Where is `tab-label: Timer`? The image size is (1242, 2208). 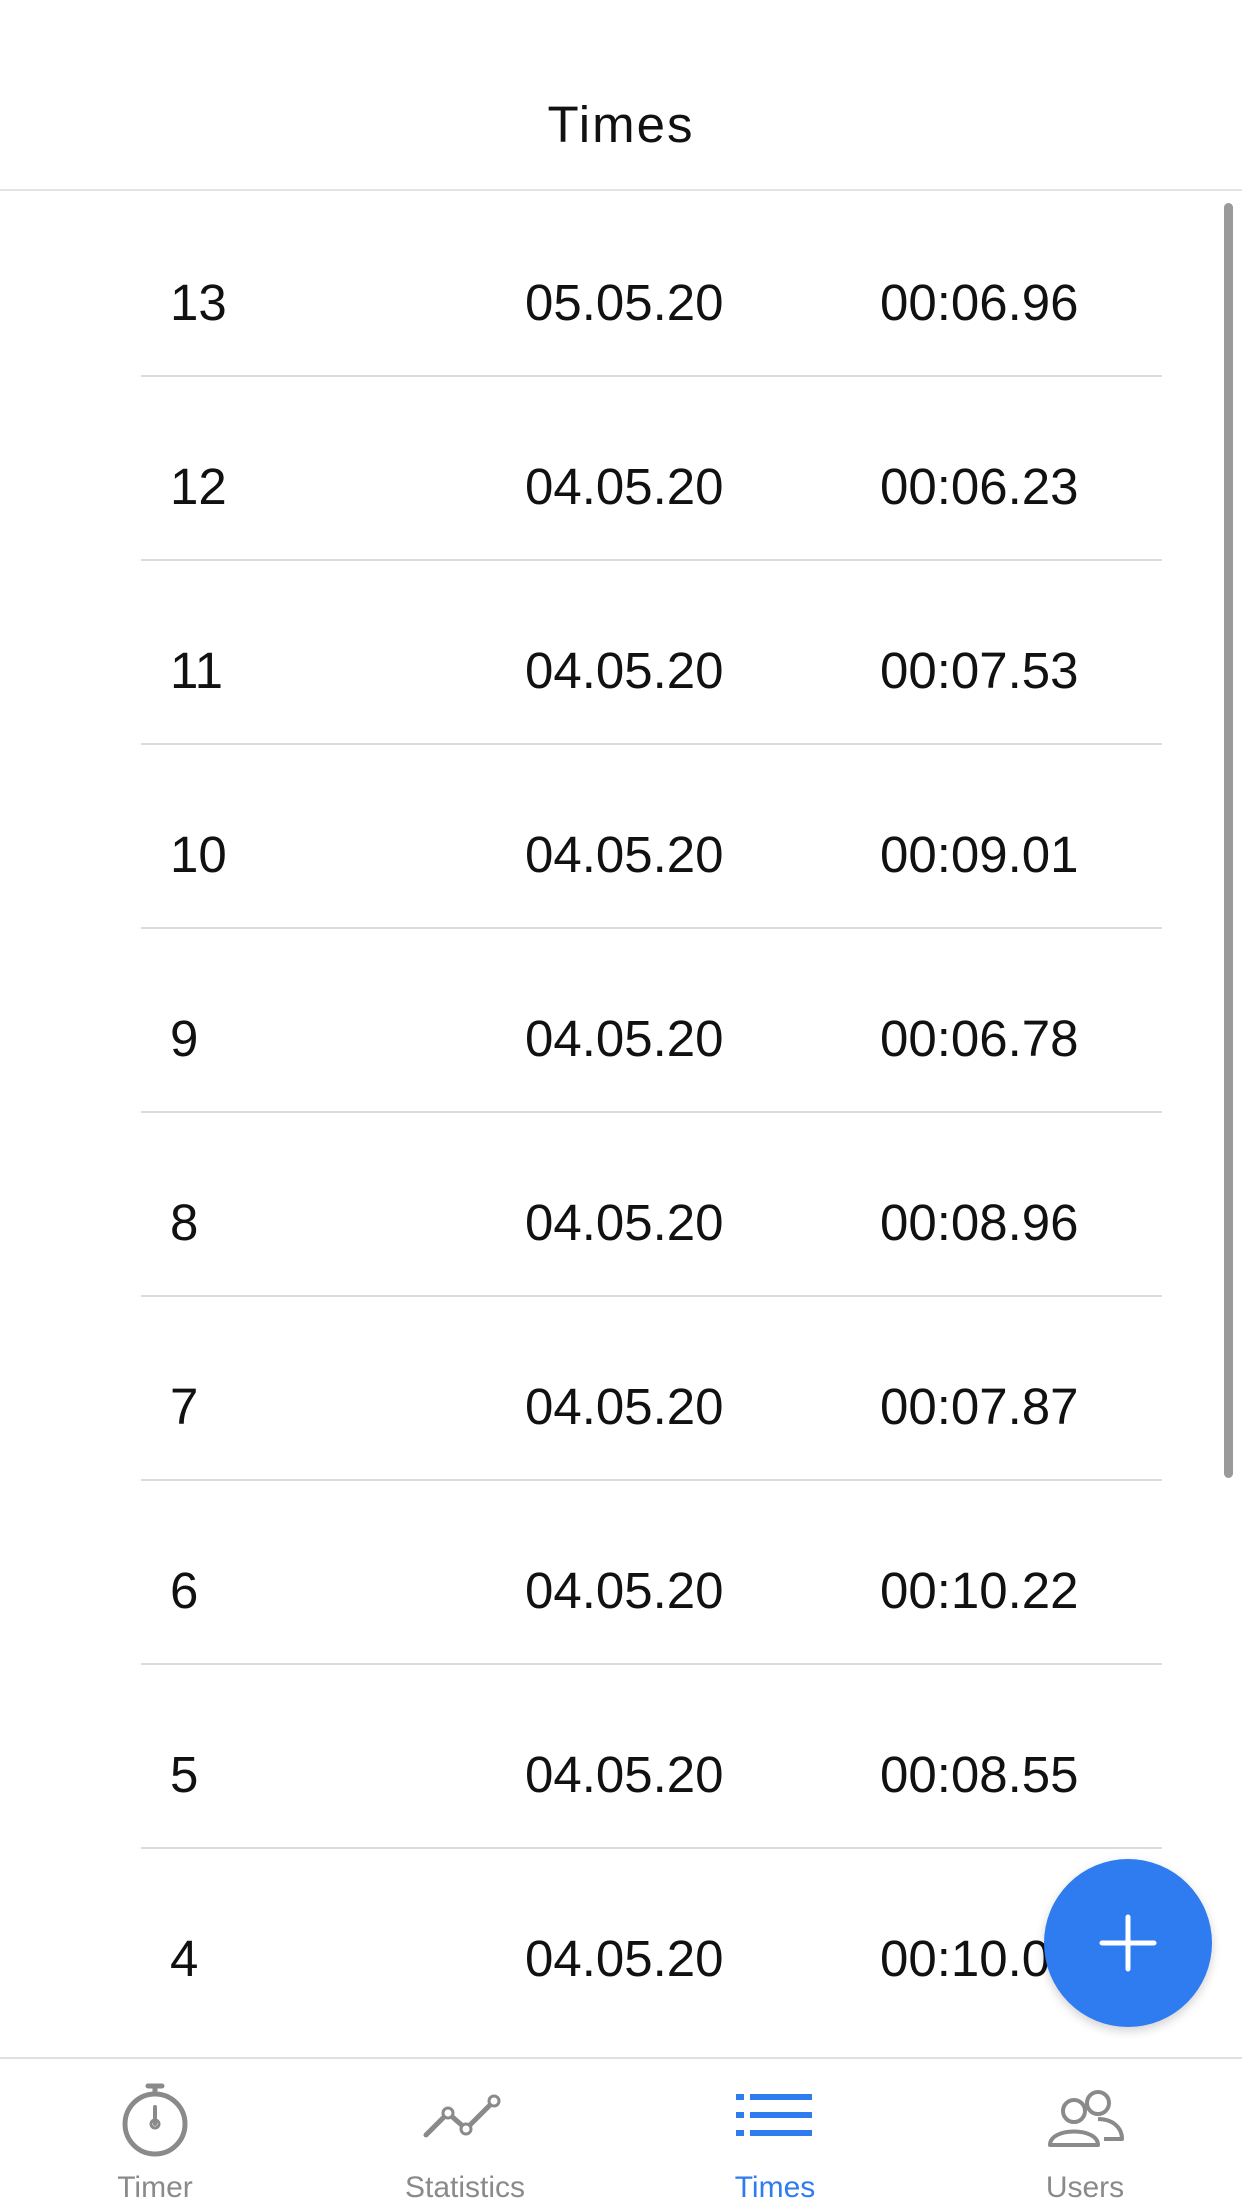 tab-label: Timer is located at coordinates (155, 2187).